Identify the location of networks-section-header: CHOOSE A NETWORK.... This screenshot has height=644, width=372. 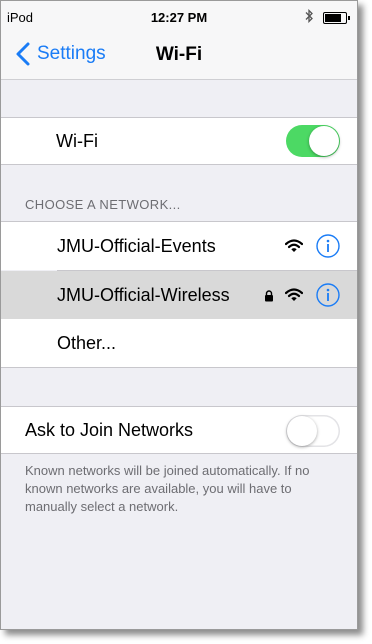
(103, 204).